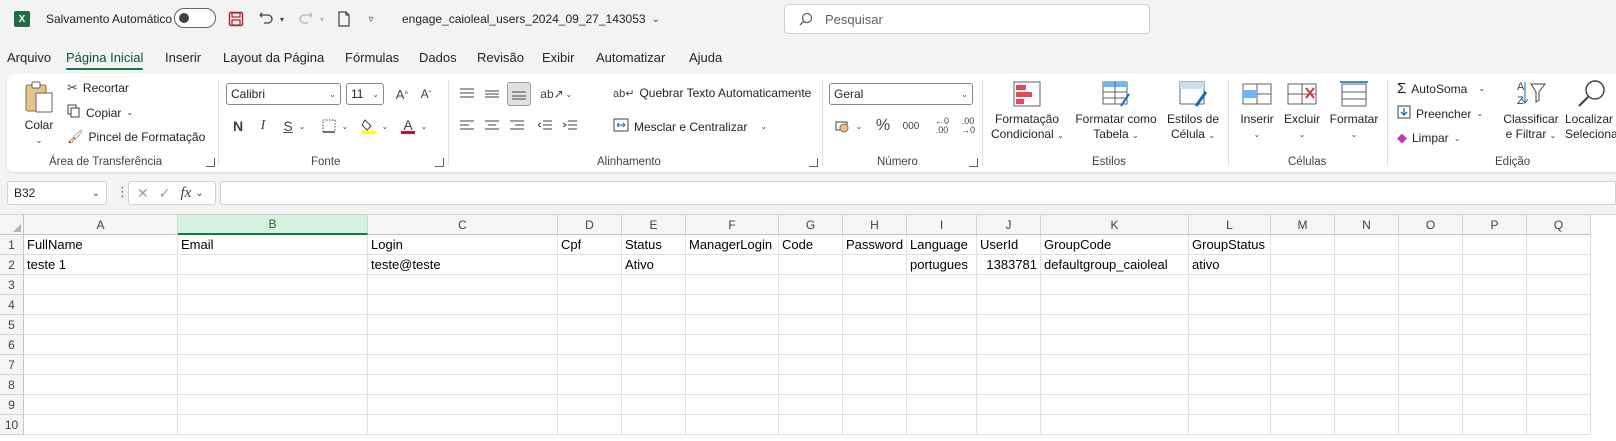 The height and width of the screenshot is (441, 1616). Describe the element at coordinates (101, 265) in the screenshot. I see `cell-a2: teste 1` at that location.